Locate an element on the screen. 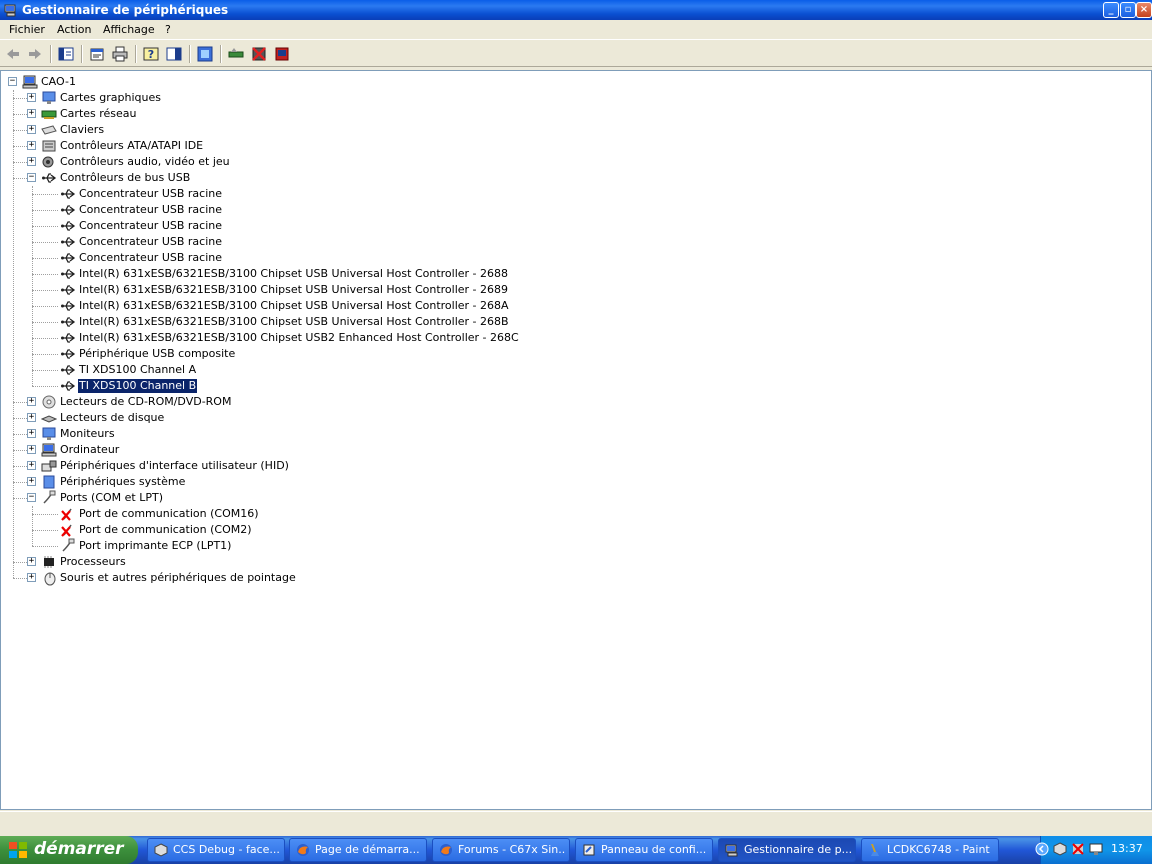 Image resolution: width=1152 pixels, height=864 pixels. tree-item-label: Claviers is located at coordinates (82, 129).